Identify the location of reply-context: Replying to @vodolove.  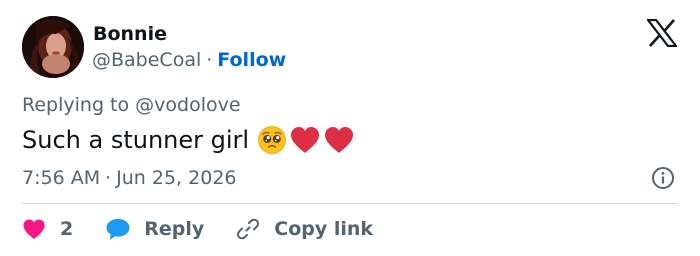
(131, 105).